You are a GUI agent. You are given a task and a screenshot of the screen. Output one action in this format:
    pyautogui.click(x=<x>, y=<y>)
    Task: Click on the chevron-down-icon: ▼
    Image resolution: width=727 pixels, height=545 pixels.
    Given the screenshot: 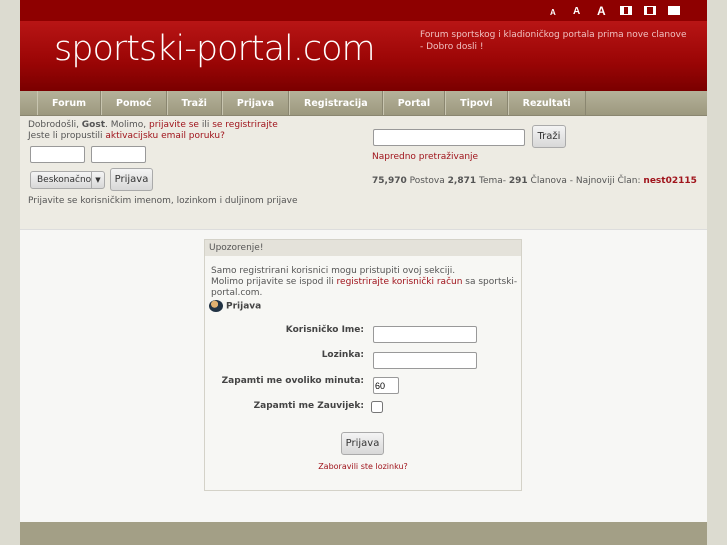 What is the action you would take?
    pyautogui.click(x=97, y=180)
    